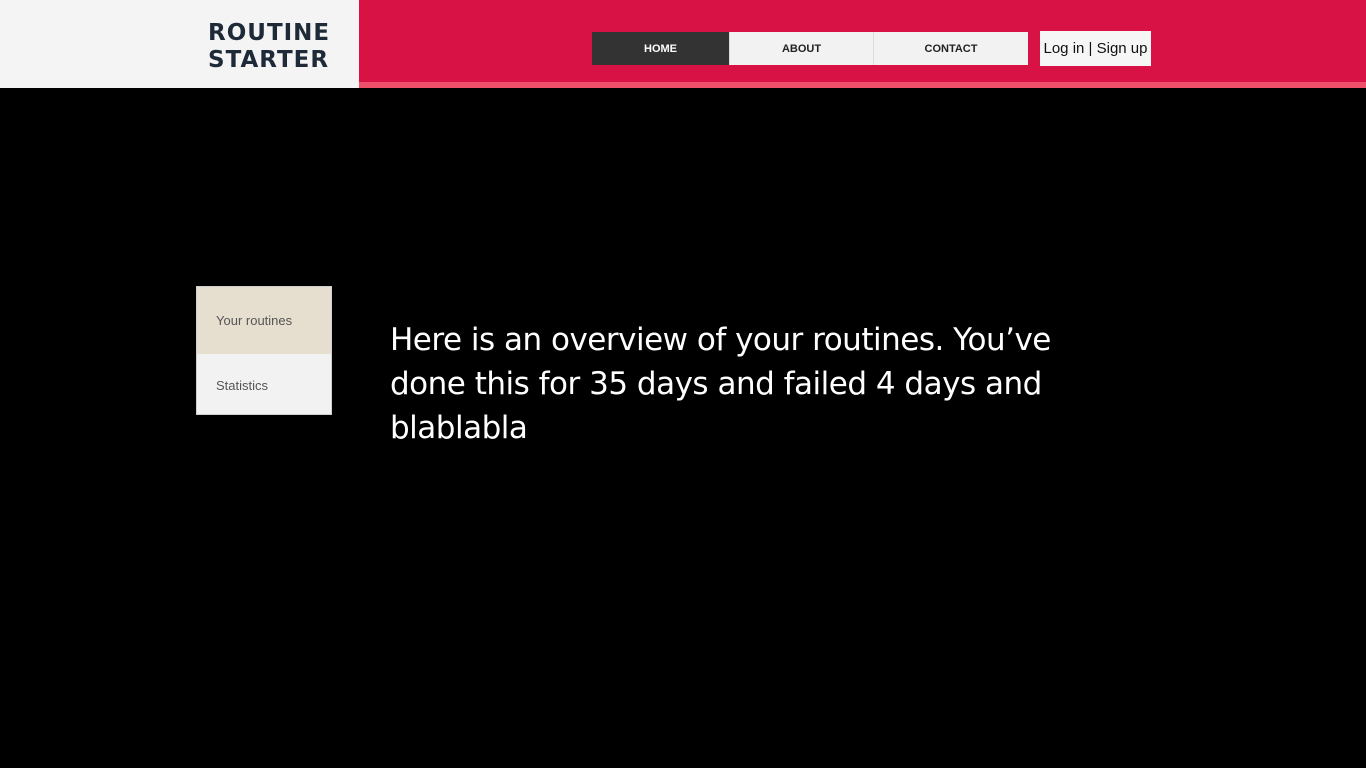  I want to click on logo-line-1: ROUTINE, so click(269, 33).